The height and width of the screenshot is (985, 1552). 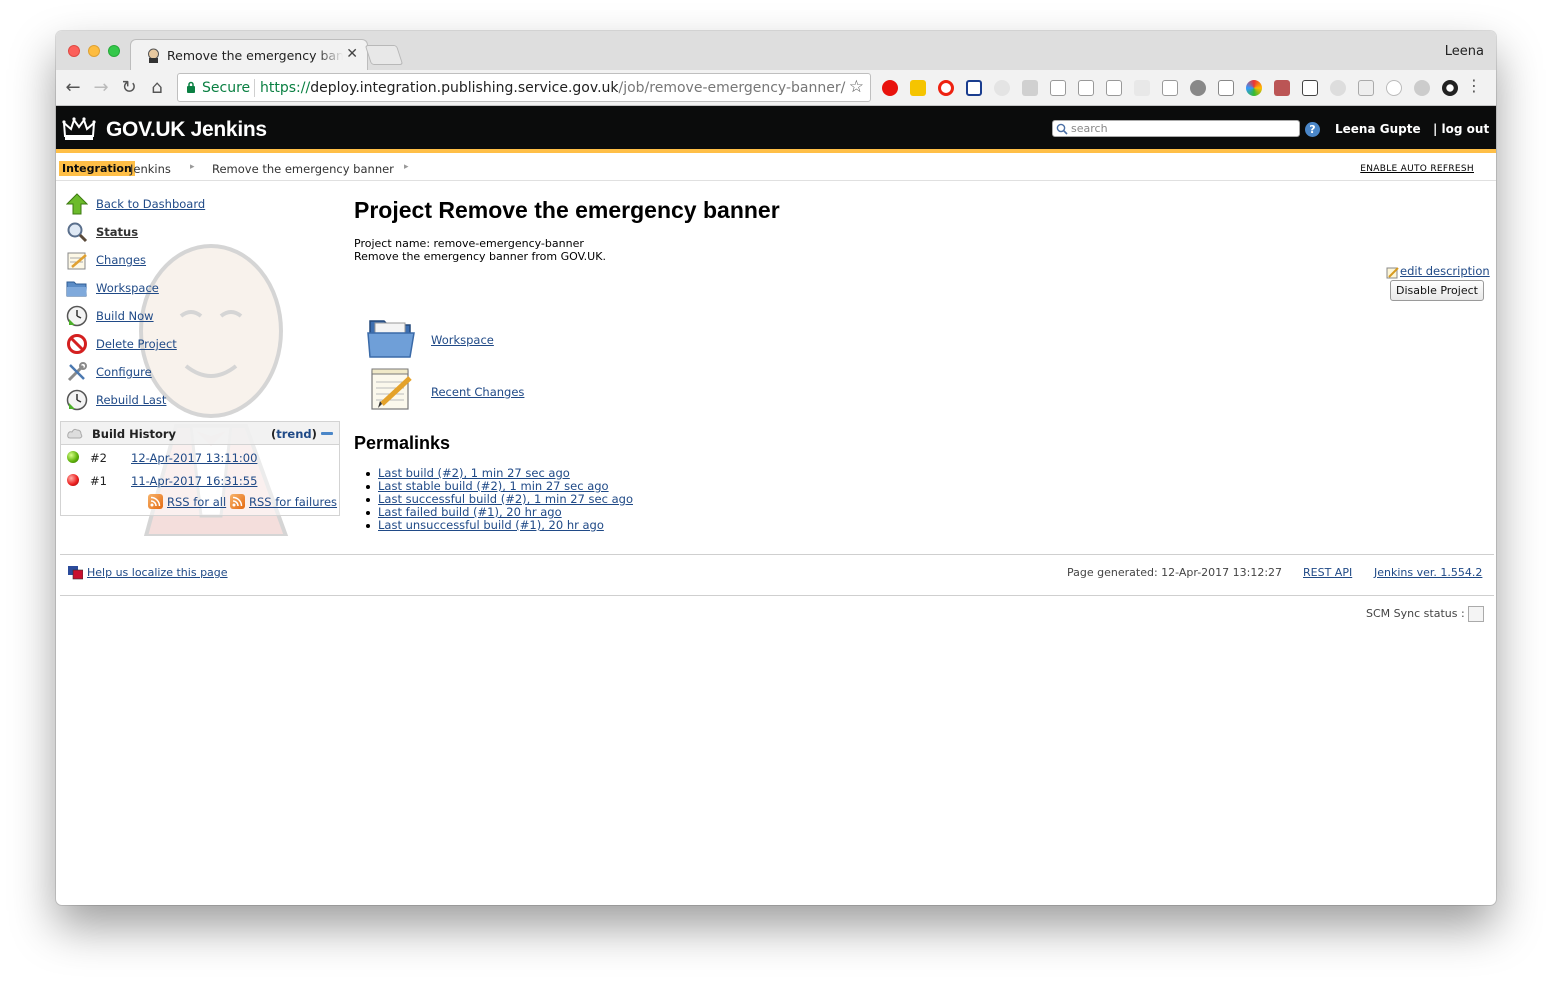 What do you see at coordinates (196, 502) in the screenshot?
I see `rss-all-link: RSS for all` at bounding box center [196, 502].